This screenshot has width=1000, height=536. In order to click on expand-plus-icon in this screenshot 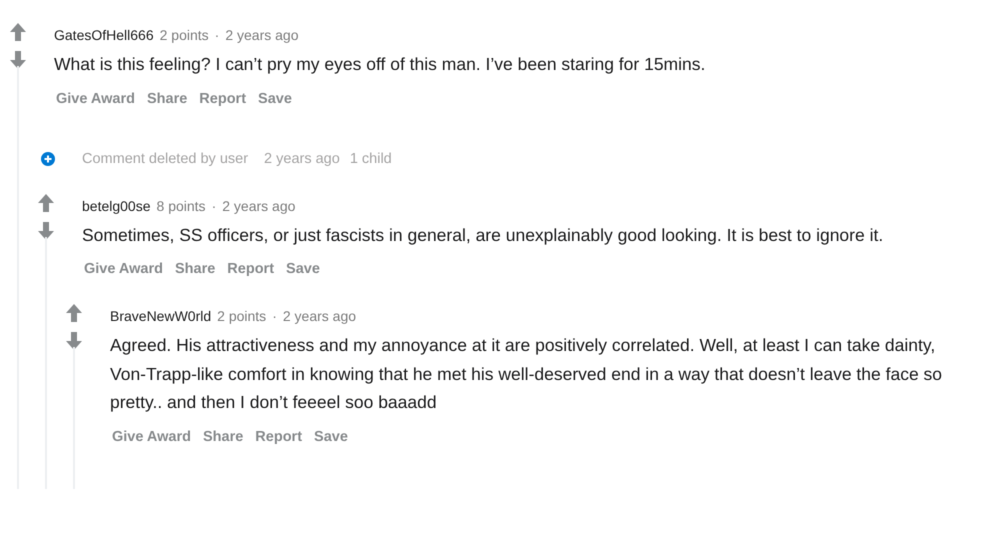, I will do `click(48, 159)`.